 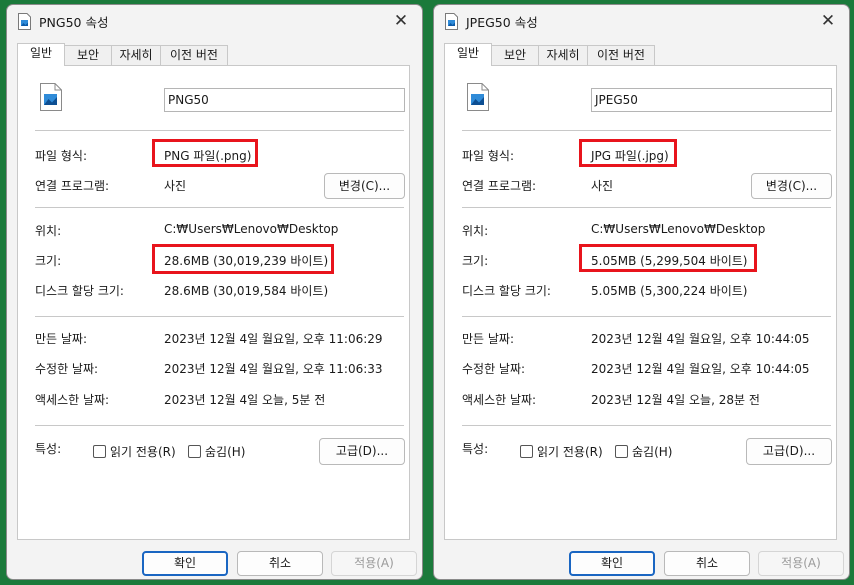 What do you see at coordinates (630, 156) in the screenshot?
I see `file-type-value: JPG 파일(.jpg)` at bounding box center [630, 156].